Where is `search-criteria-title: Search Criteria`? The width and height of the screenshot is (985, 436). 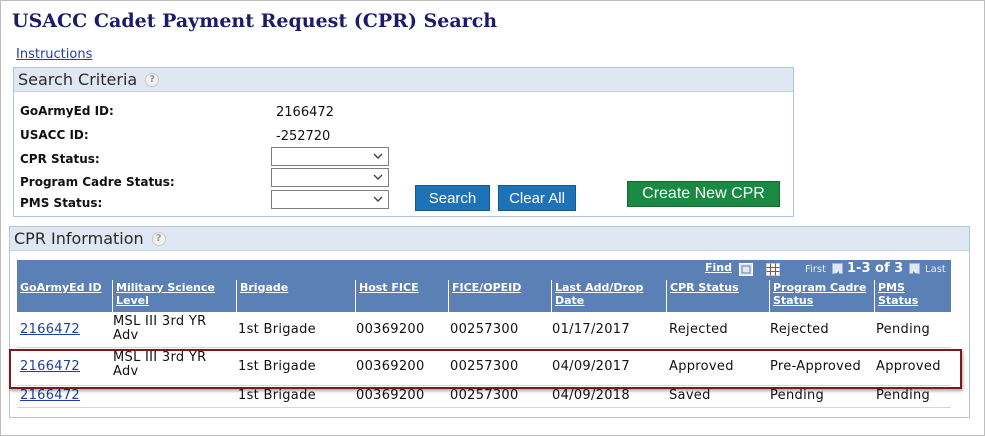
search-criteria-title: Search Criteria is located at coordinates (78, 79).